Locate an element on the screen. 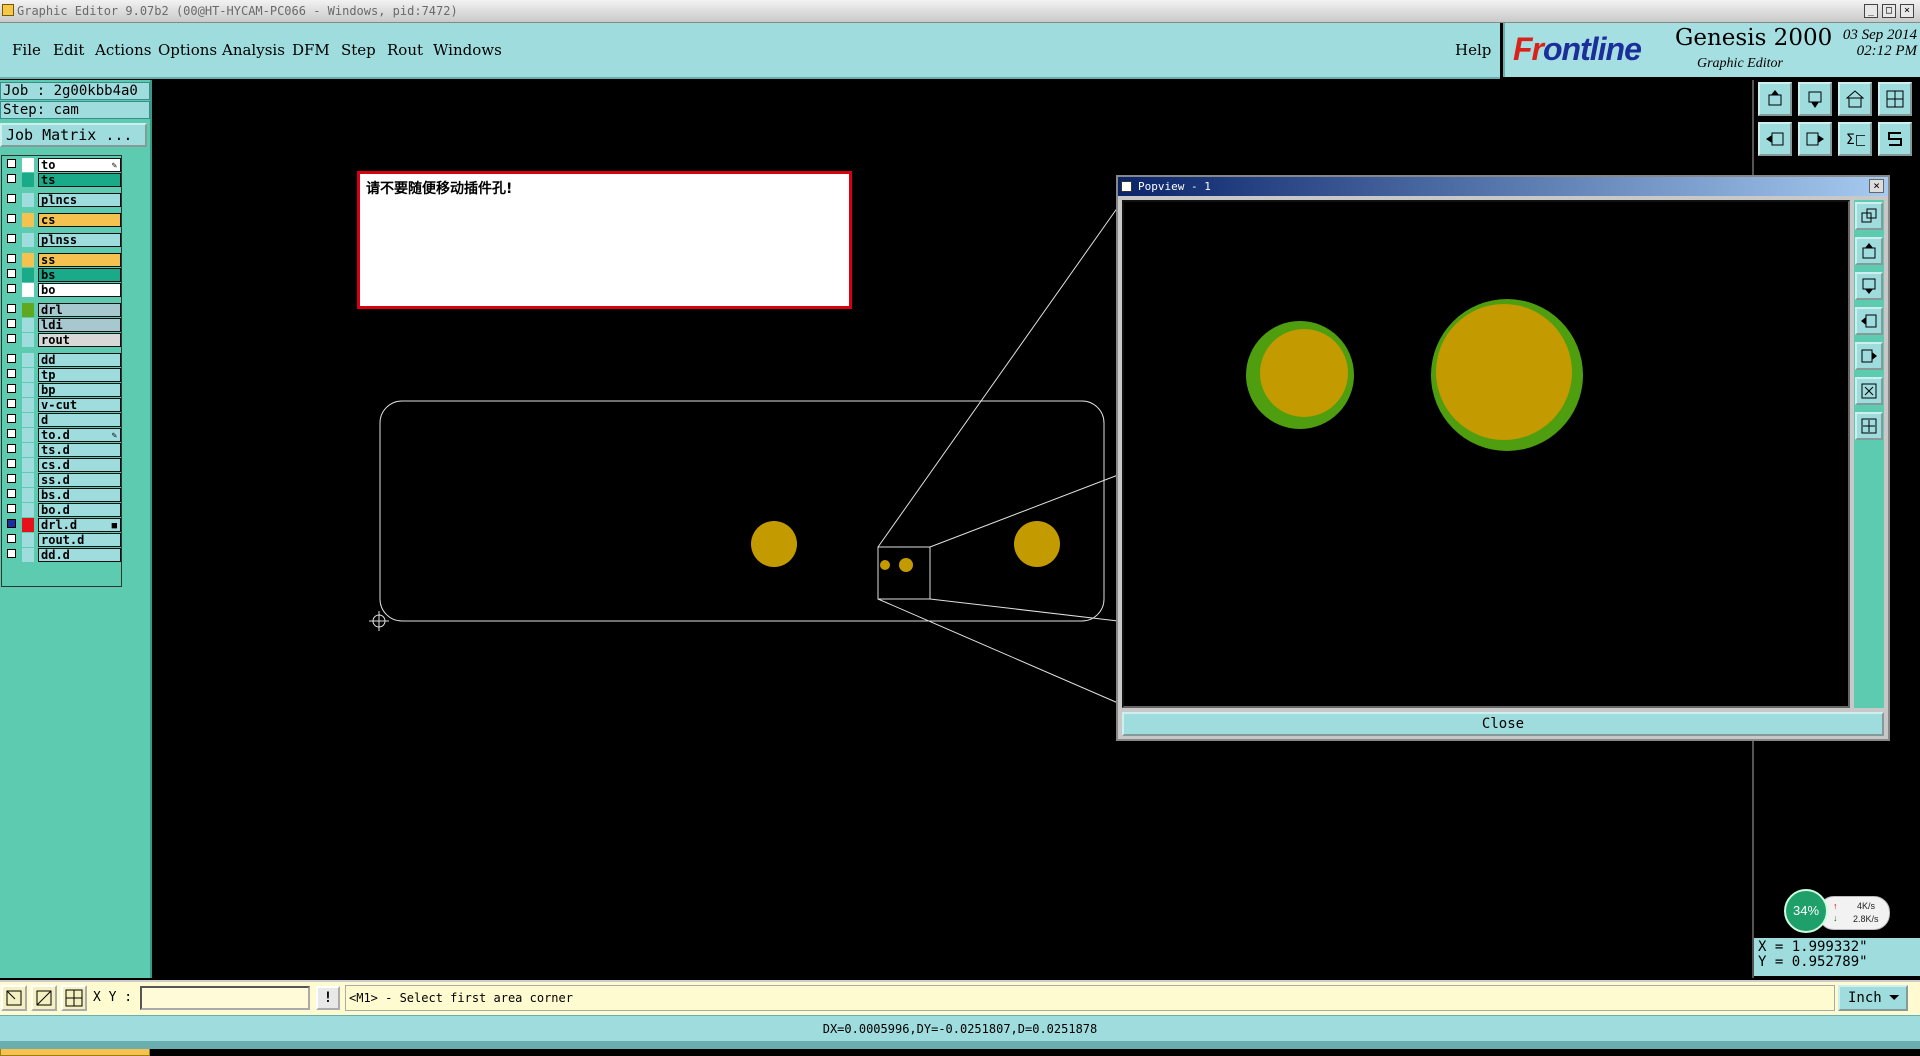 The width and height of the screenshot is (1920, 1056). layer-name: cs is located at coordinates (79, 220).